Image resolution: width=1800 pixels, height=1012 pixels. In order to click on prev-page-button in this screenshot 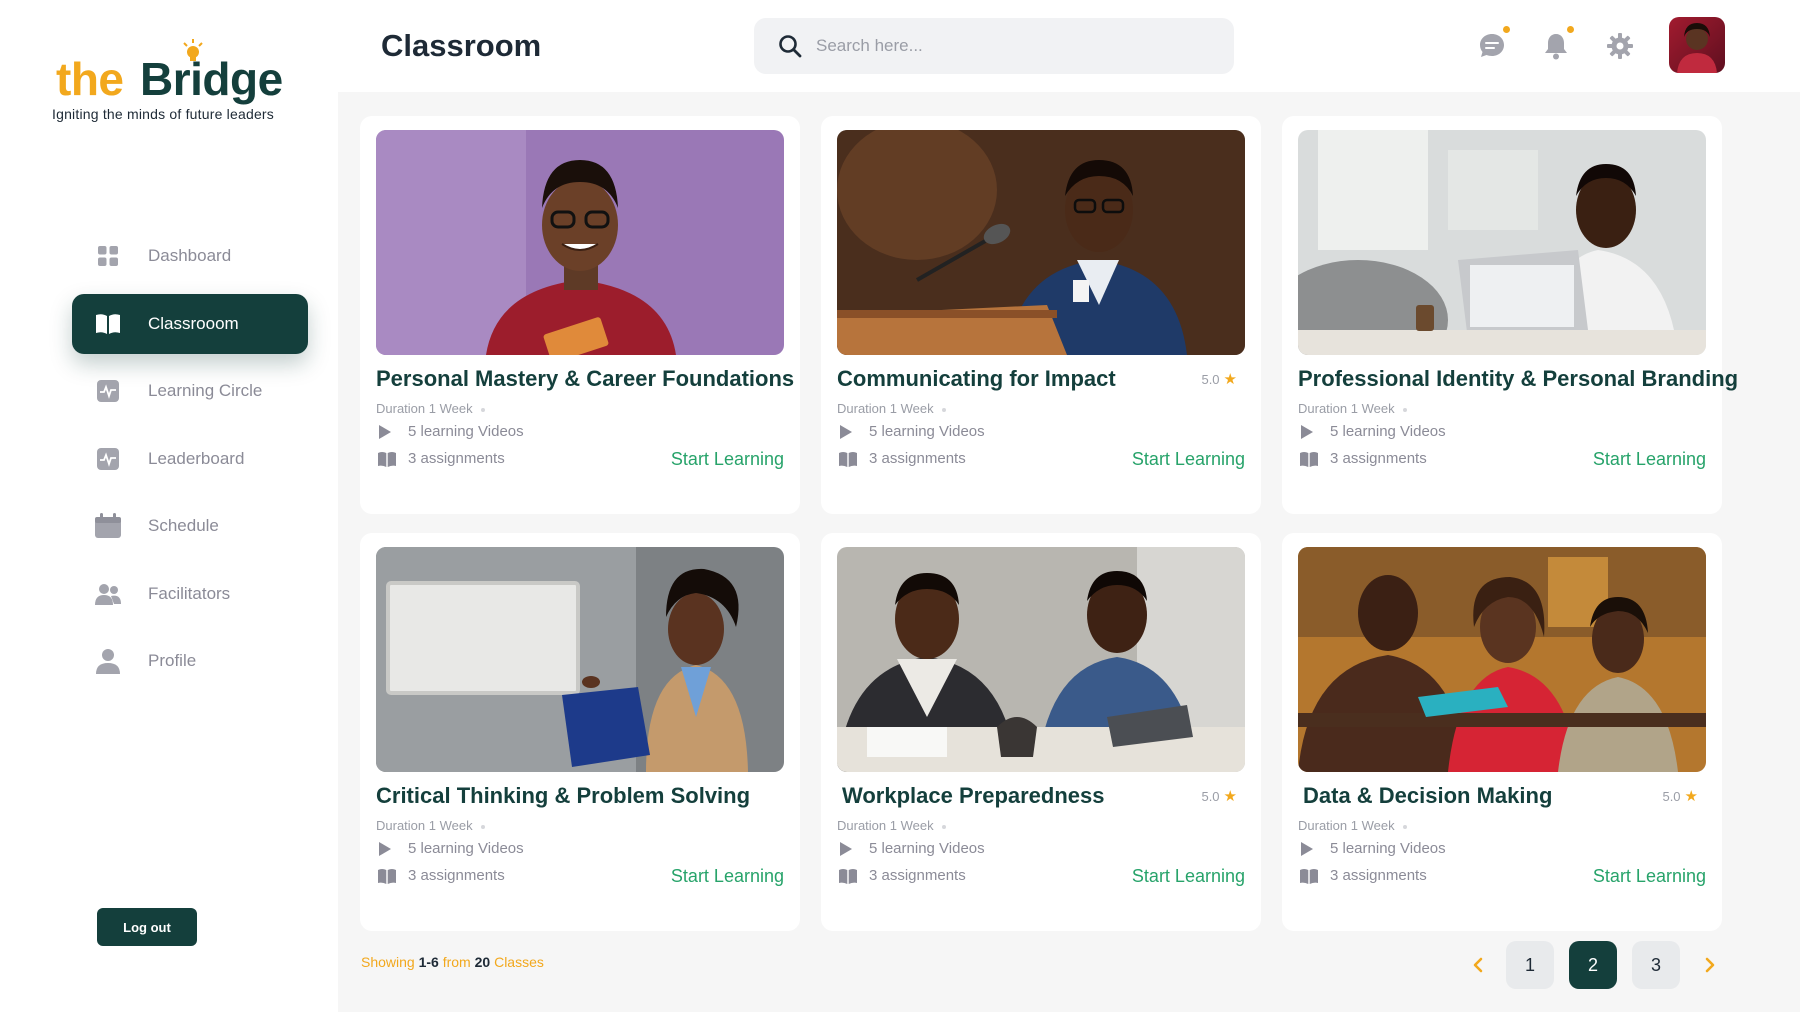, I will do `click(1478, 965)`.